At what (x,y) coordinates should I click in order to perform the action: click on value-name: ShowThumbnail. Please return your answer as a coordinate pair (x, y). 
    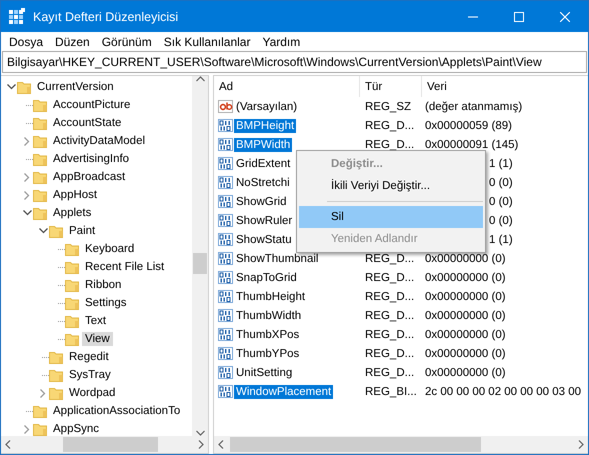
    Looking at the image, I should click on (277, 259).